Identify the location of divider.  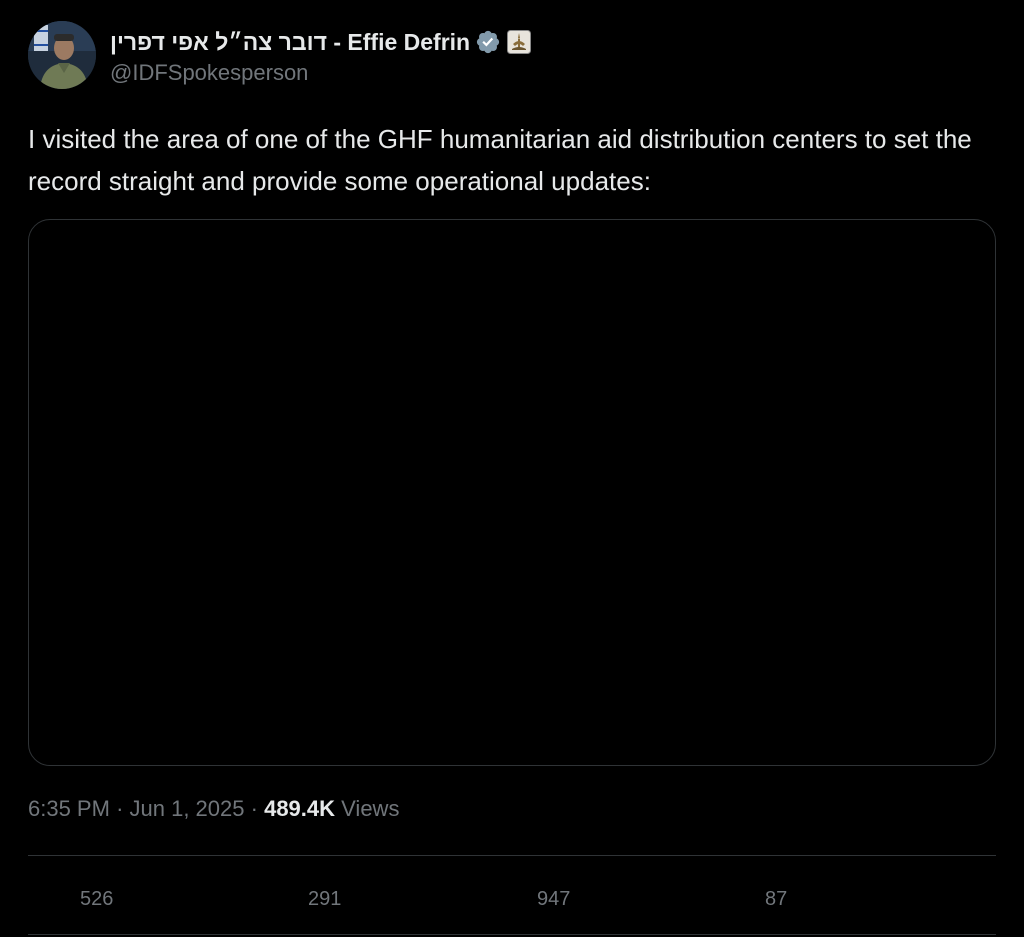
(512, 855).